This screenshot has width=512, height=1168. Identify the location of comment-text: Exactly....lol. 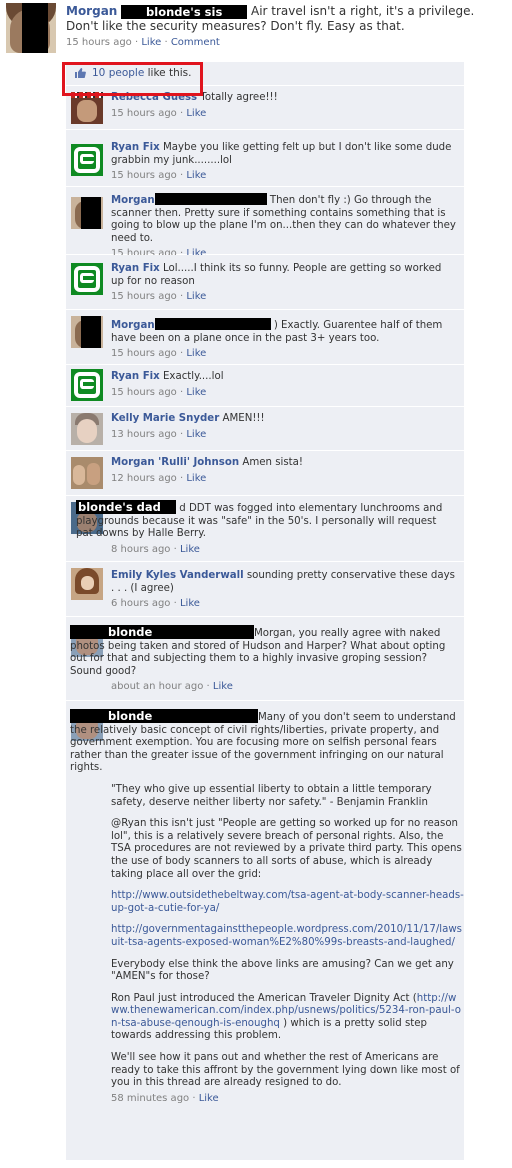
(193, 376).